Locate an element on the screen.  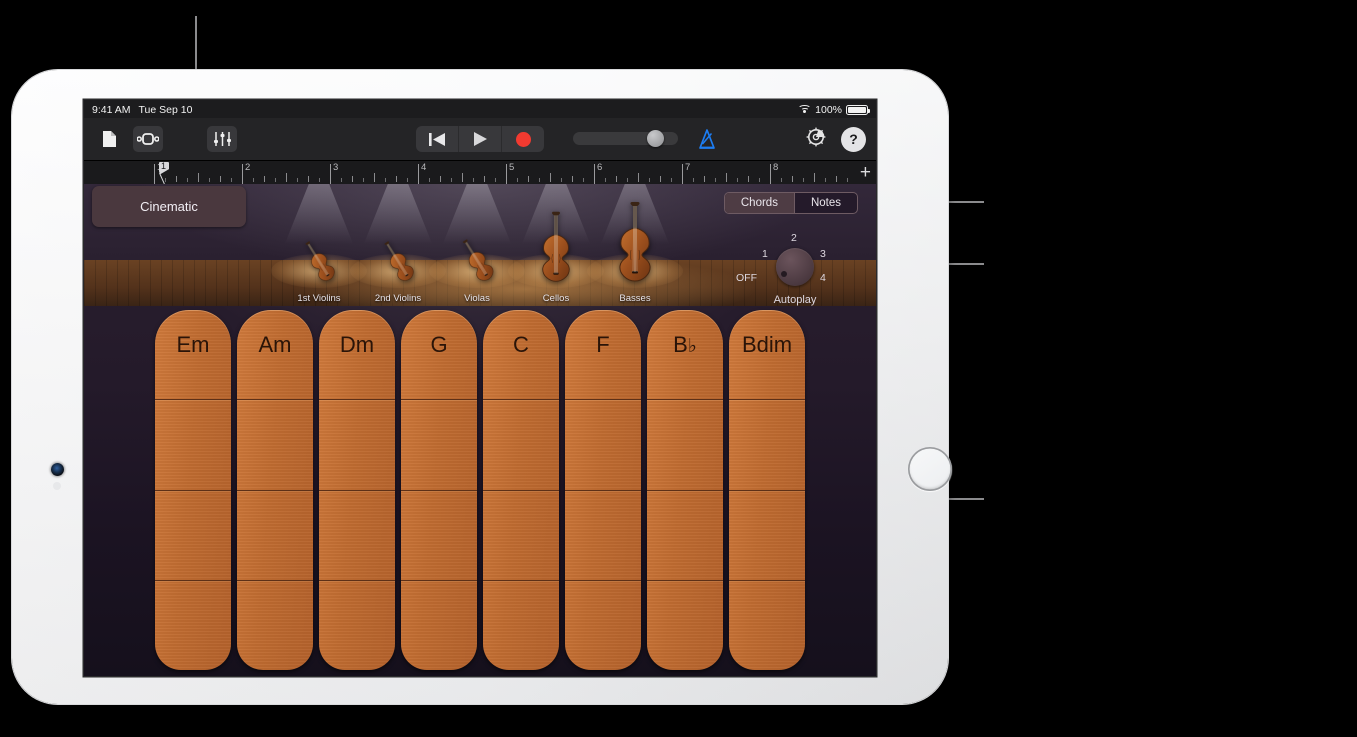
playhead-stem is located at coordinates (162, 178).